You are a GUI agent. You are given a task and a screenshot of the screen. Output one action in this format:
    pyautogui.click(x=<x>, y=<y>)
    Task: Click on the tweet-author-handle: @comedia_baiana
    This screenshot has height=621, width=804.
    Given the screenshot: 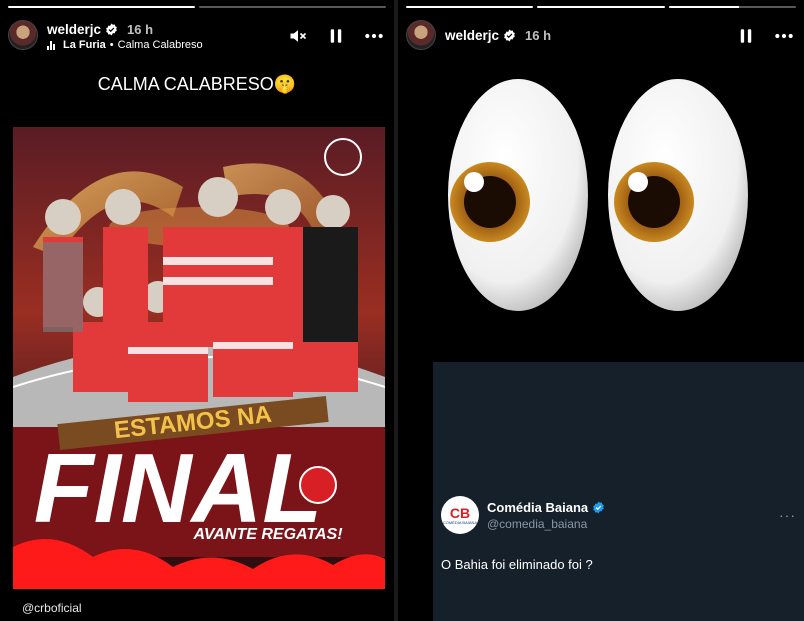 What is the action you would take?
    pyautogui.click(x=537, y=523)
    